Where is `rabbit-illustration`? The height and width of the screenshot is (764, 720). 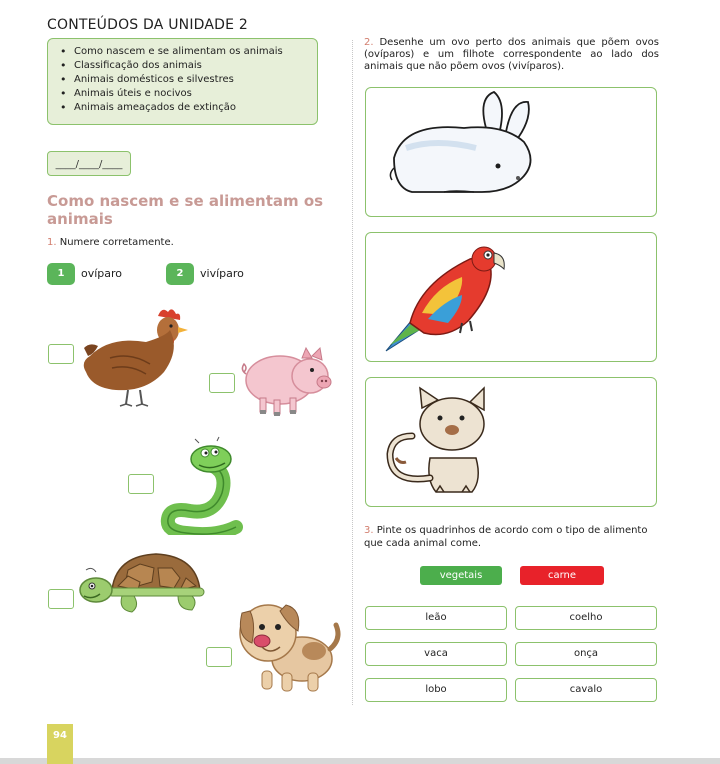 rabbit-illustration is located at coordinates (460, 141).